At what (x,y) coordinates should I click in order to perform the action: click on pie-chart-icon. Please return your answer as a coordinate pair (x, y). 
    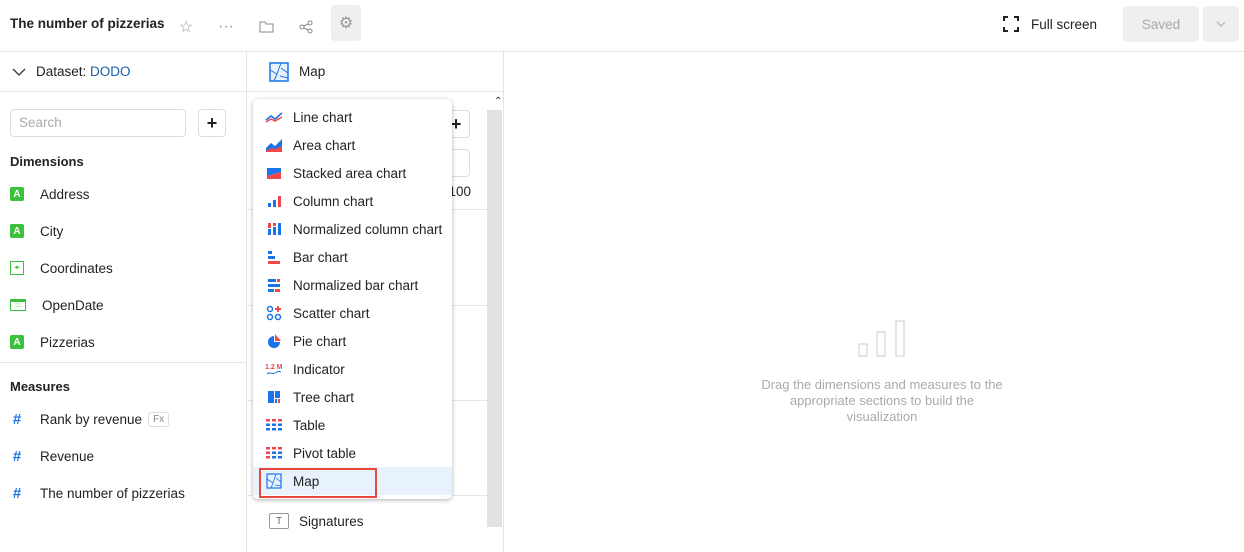
    Looking at the image, I should click on (274, 341).